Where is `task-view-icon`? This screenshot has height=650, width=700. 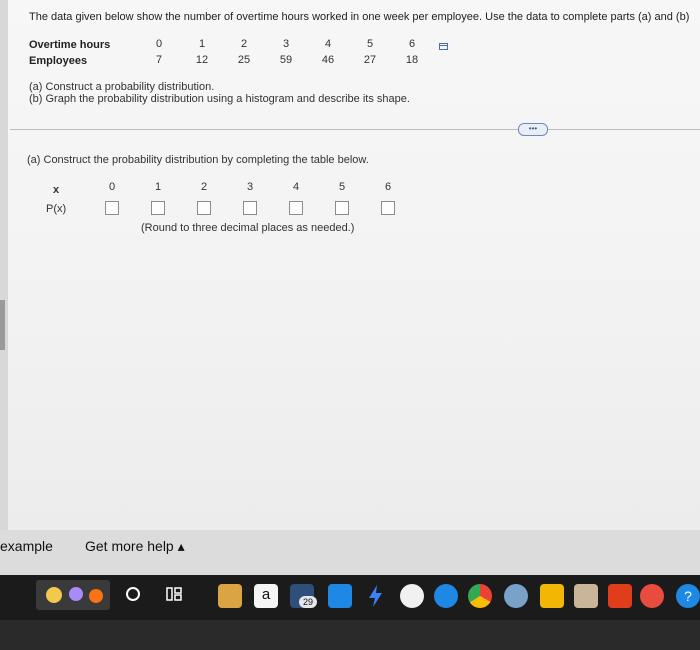 task-view-icon is located at coordinates (174, 594).